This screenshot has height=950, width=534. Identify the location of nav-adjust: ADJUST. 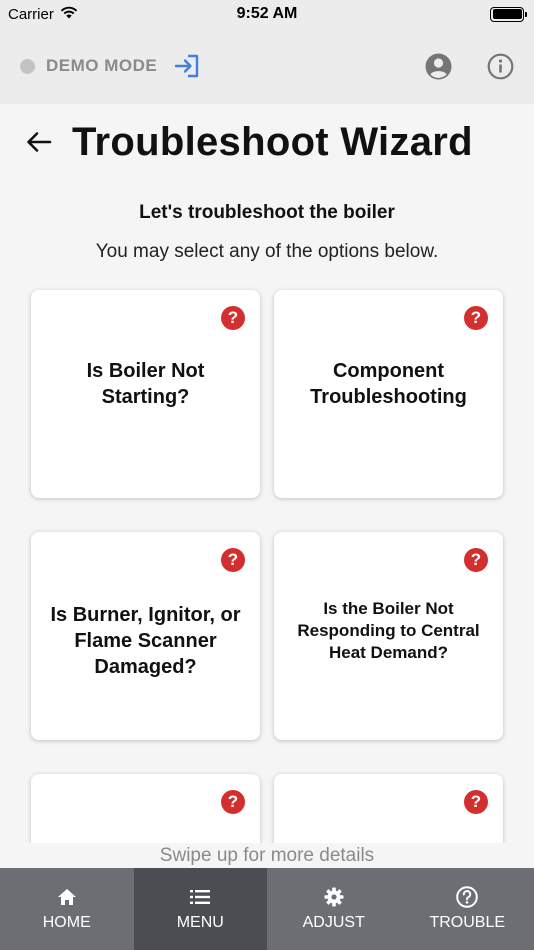
(334, 909).